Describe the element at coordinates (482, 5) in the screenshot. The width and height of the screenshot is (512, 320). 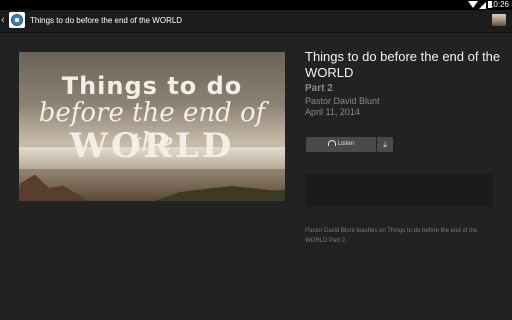
I see `signal-icon` at that location.